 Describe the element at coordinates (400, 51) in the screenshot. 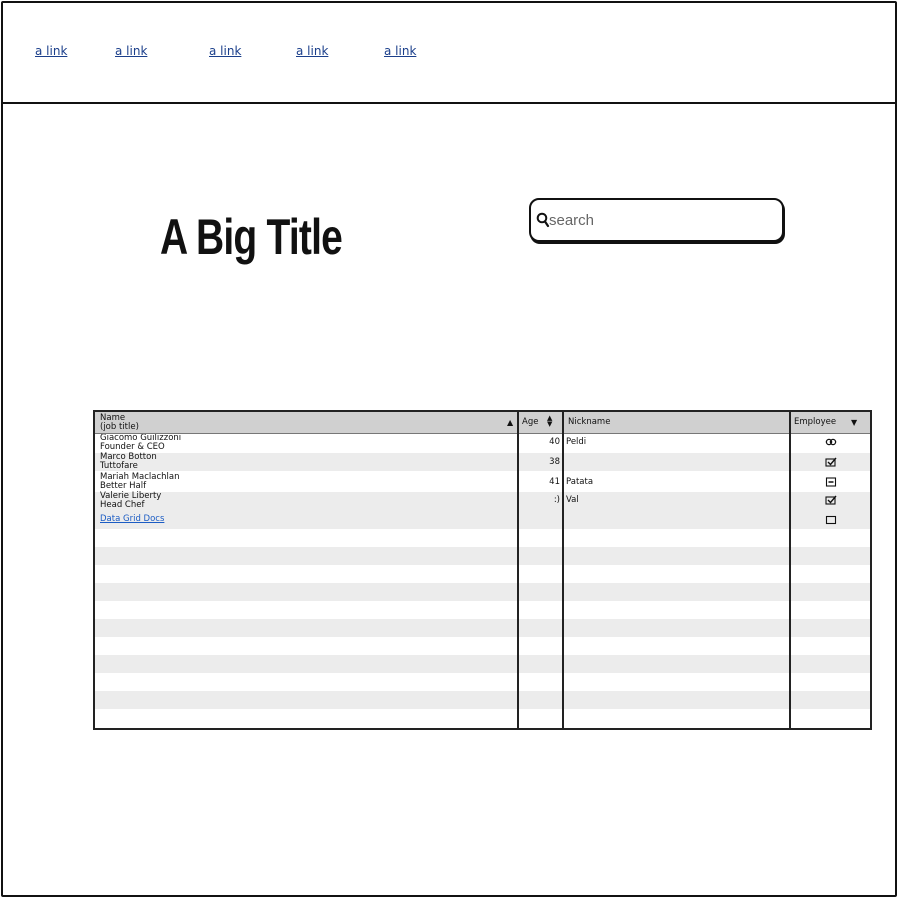

I see `nav-link-5: a link` at that location.